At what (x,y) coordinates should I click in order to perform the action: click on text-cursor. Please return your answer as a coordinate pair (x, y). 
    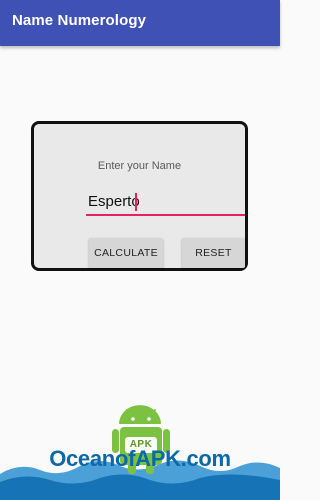
    Looking at the image, I should click on (136, 202).